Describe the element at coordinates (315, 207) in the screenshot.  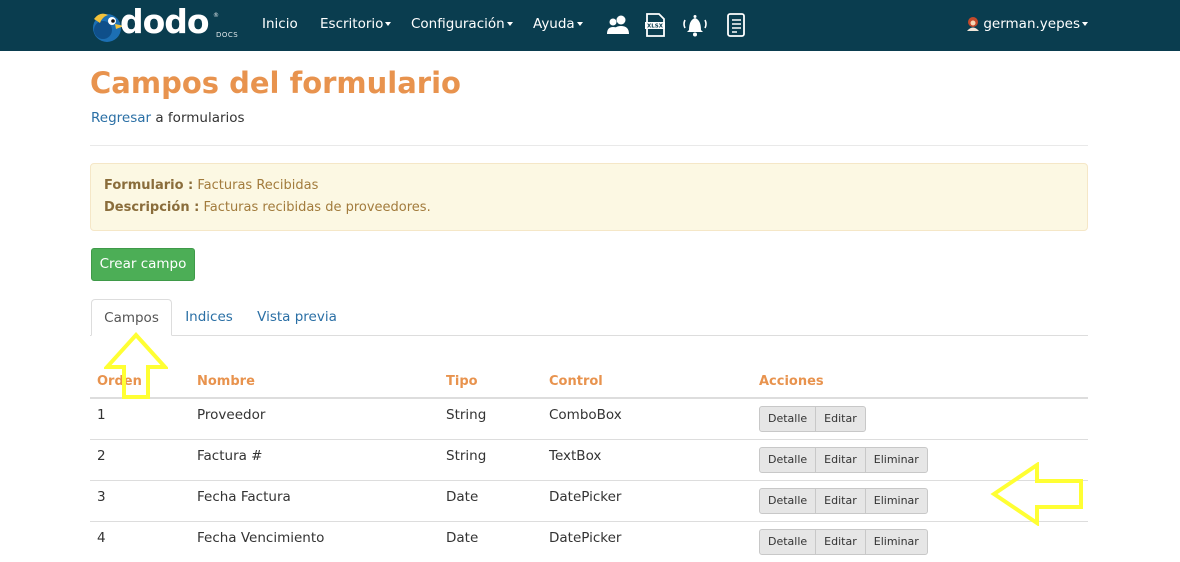
I see `form-description-value: Facturas recibidas de proveedores.` at that location.